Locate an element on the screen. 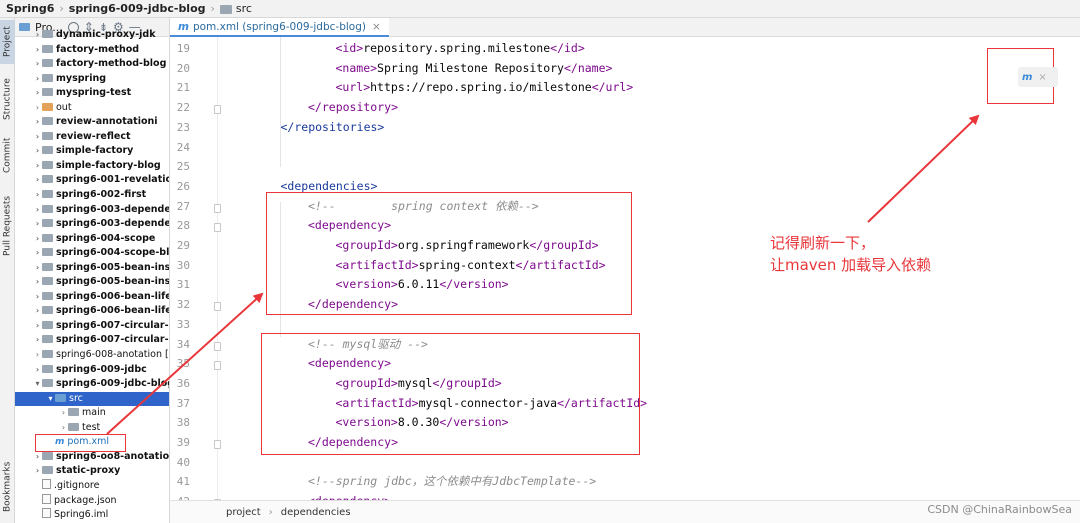 The width and height of the screenshot is (1080, 523). tree-item: ▾ src is located at coordinates (92, 399).